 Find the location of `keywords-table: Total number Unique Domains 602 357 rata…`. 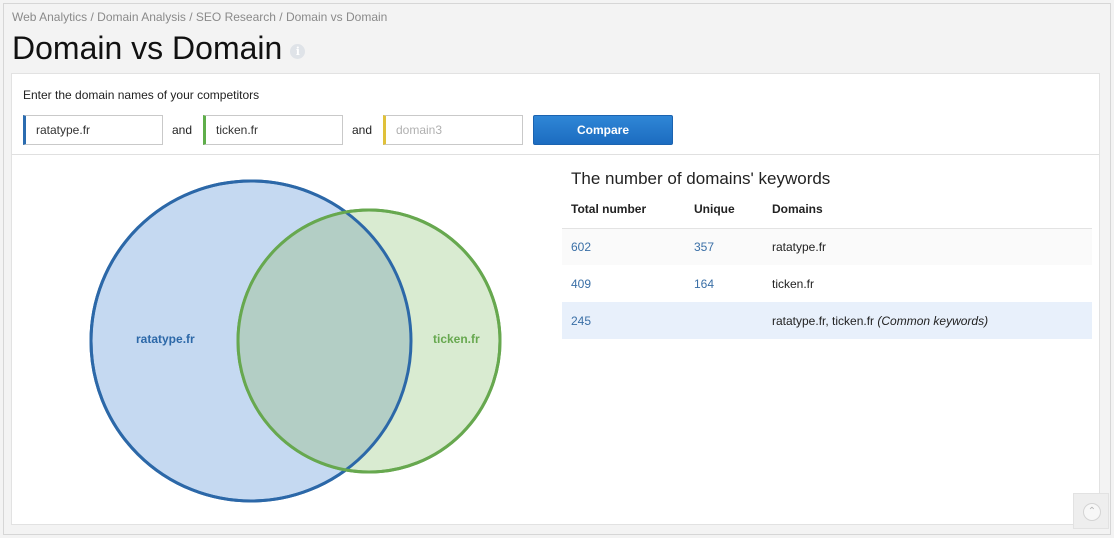

keywords-table: Total number Unique Domains 602 357 rata… is located at coordinates (827, 265).